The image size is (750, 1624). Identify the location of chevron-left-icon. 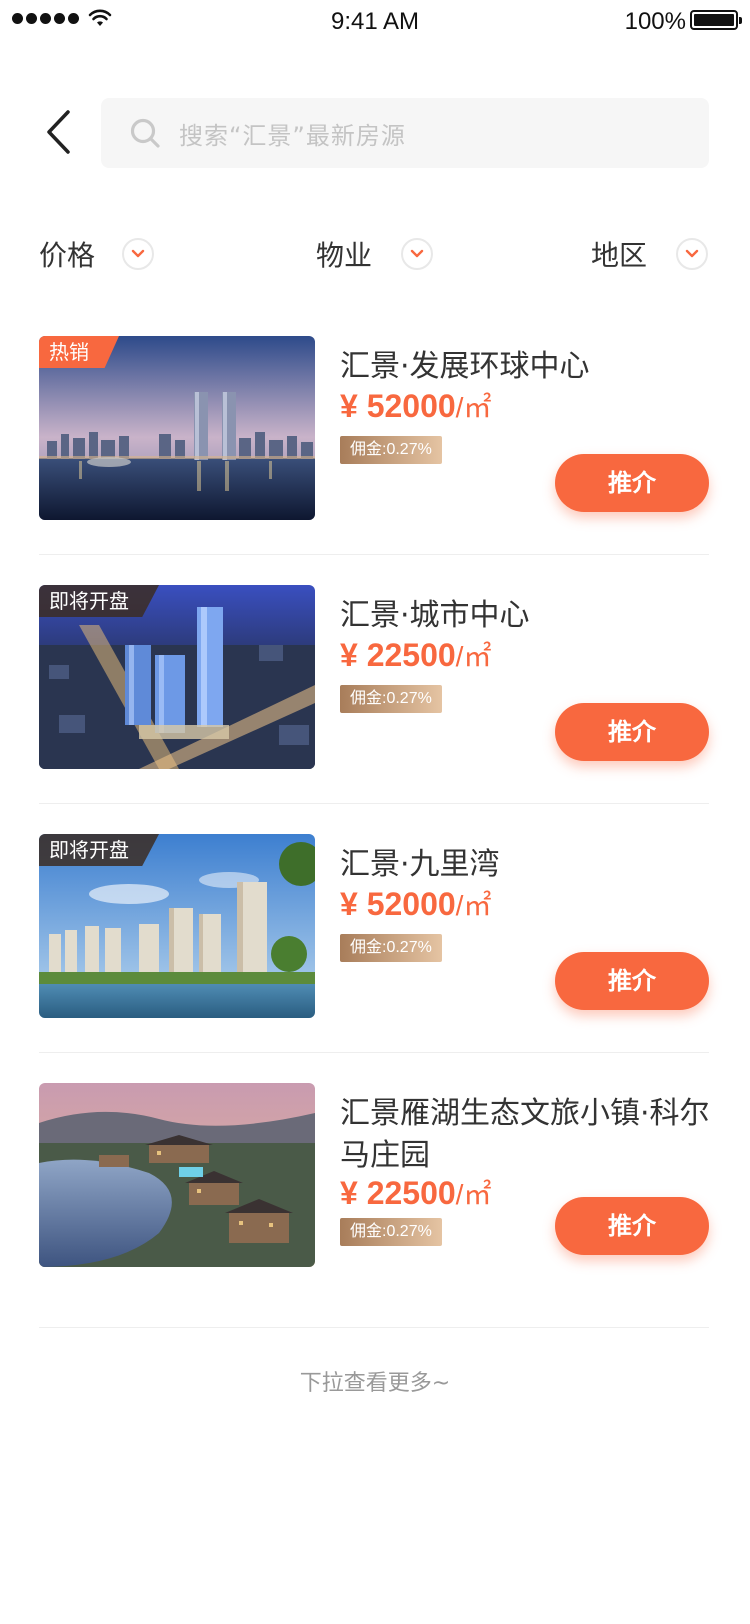
(58, 132).